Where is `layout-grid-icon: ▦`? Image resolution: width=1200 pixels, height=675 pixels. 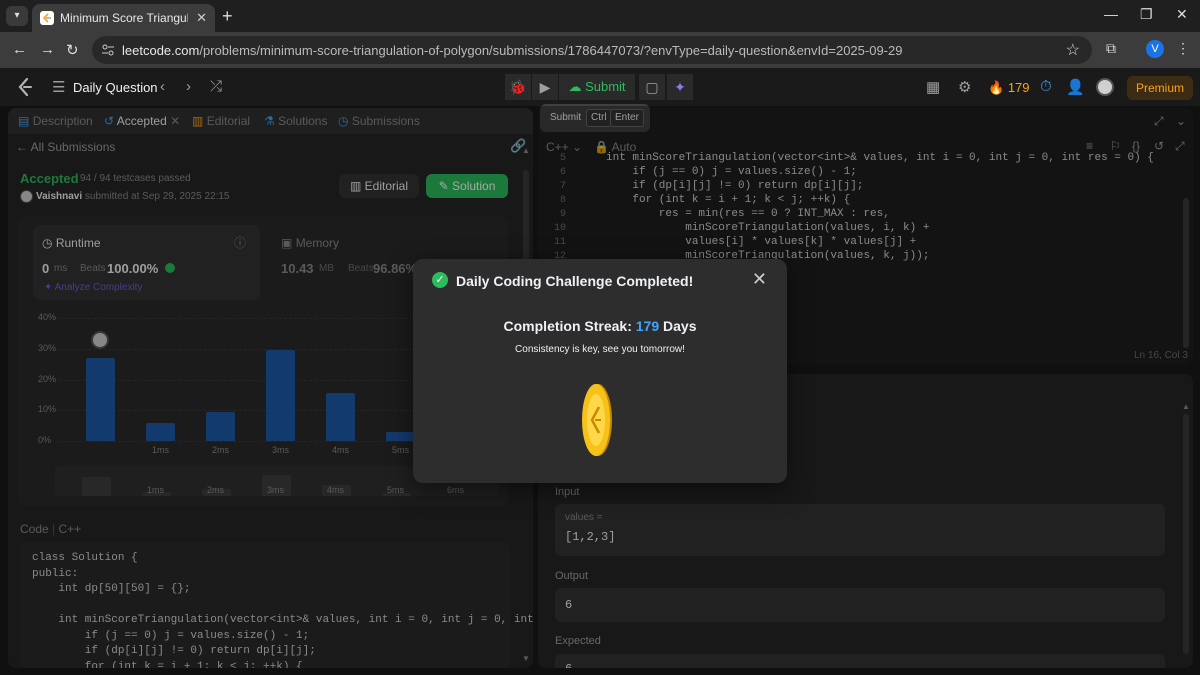
layout-grid-icon: ▦ is located at coordinates (933, 87).